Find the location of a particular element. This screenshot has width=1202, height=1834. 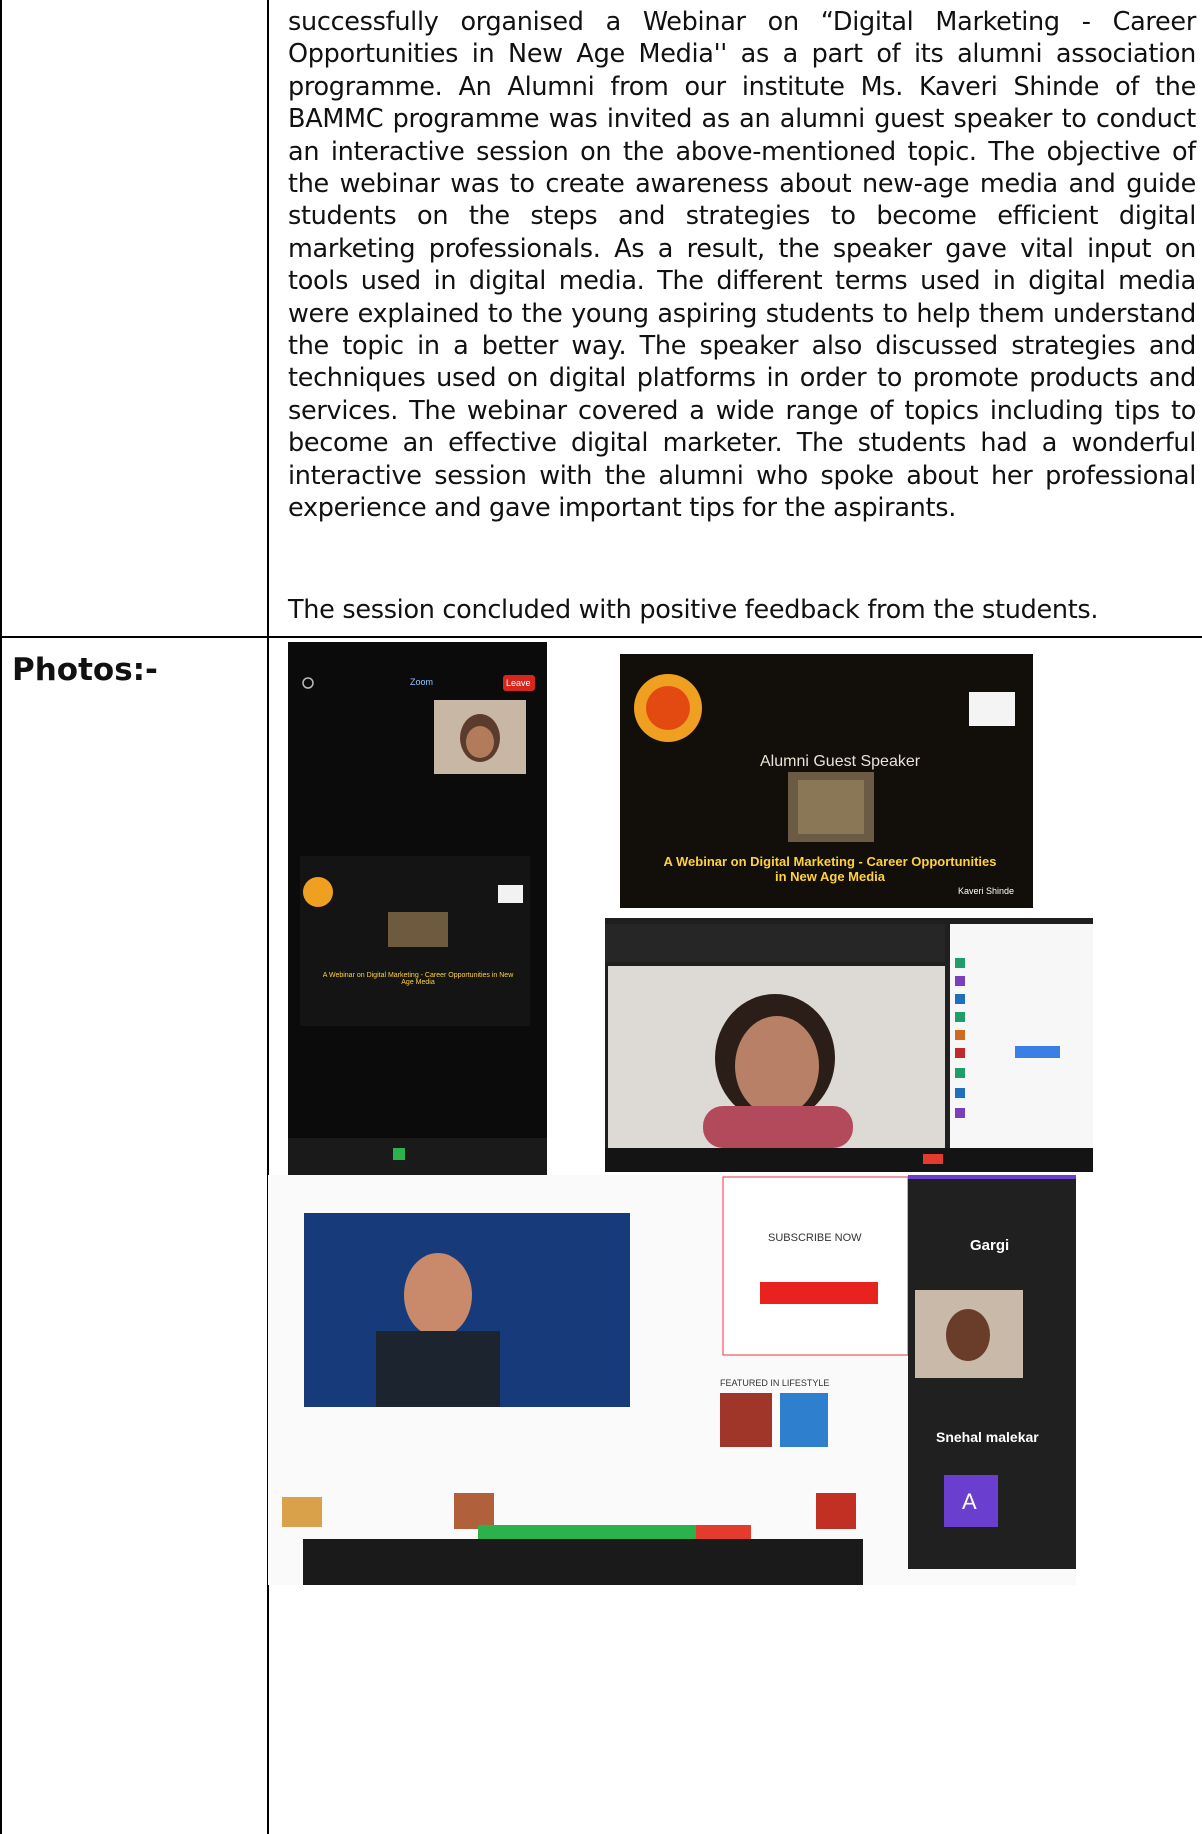

participant-avatar-letter: A is located at coordinates (969, 1501).